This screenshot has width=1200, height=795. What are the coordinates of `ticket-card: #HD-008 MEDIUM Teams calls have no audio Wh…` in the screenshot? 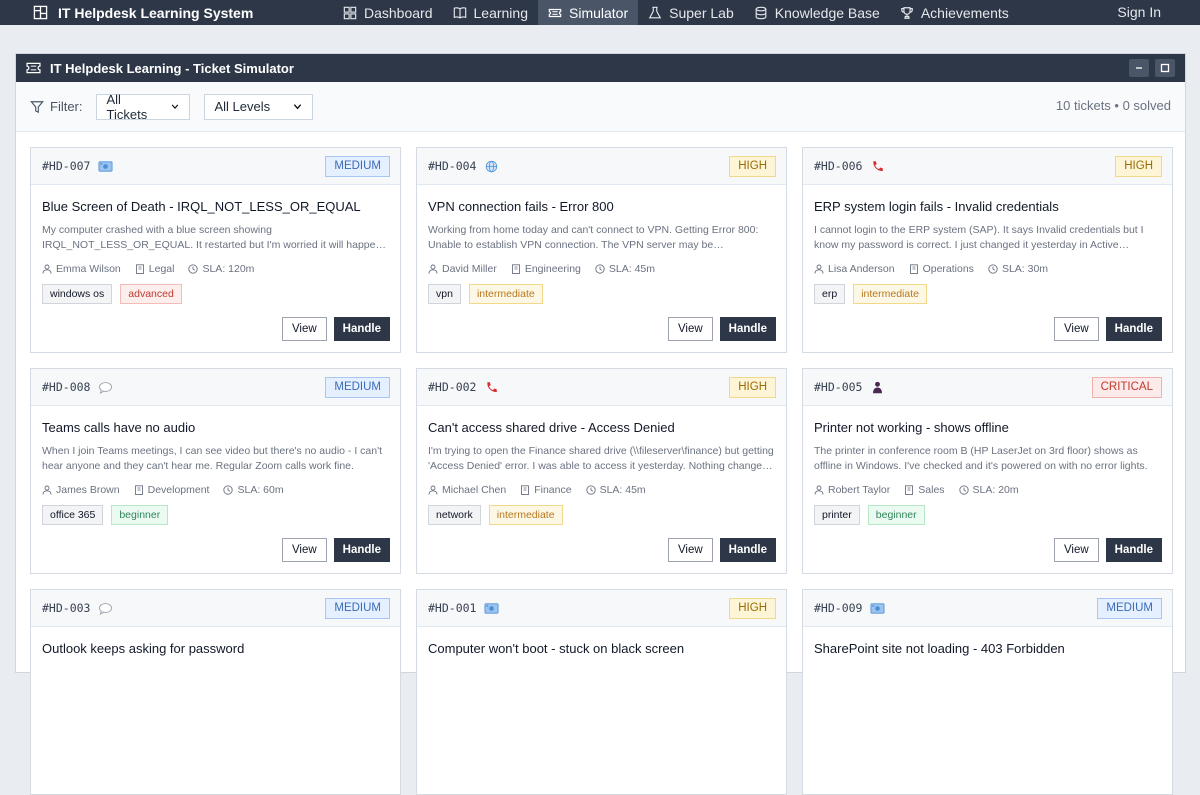 It's located at (215, 471).